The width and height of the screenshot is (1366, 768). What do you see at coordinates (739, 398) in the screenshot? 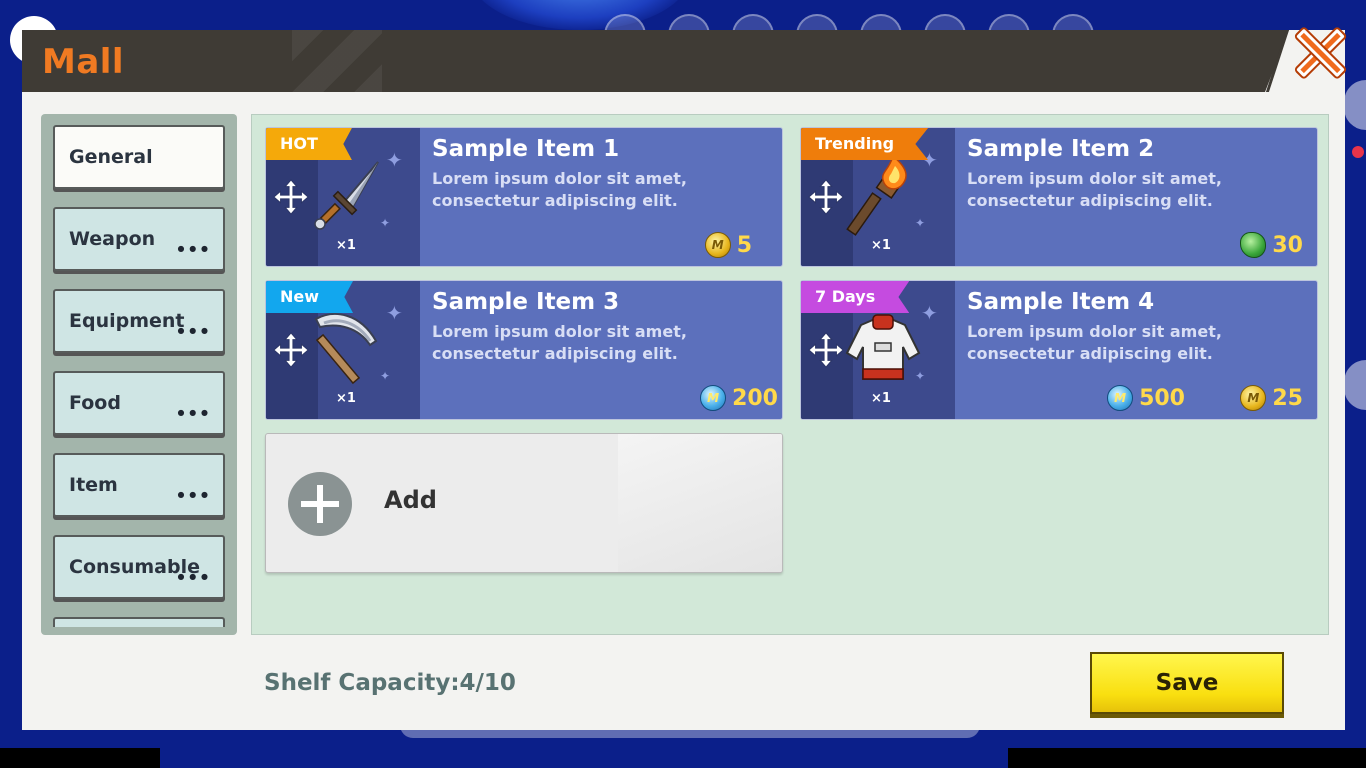
I see `item-price: M 200` at bounding box center [739, 398].